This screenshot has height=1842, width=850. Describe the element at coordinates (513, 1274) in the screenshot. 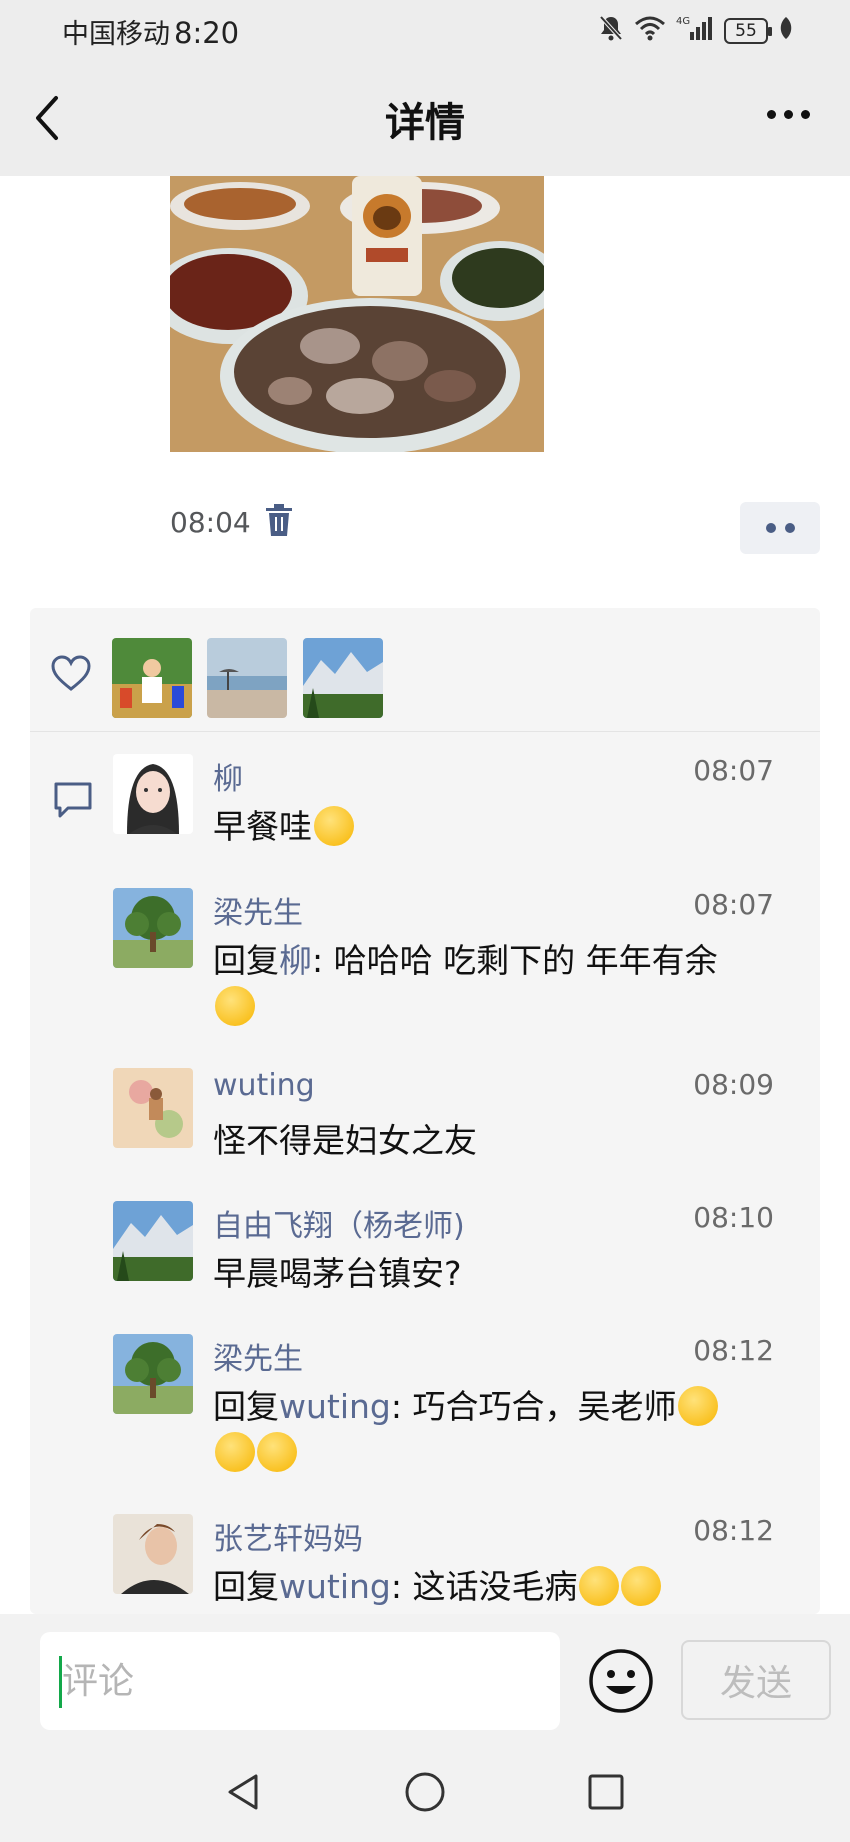

I see `comment-text: 早晨喝茅台镇安?` at that location.